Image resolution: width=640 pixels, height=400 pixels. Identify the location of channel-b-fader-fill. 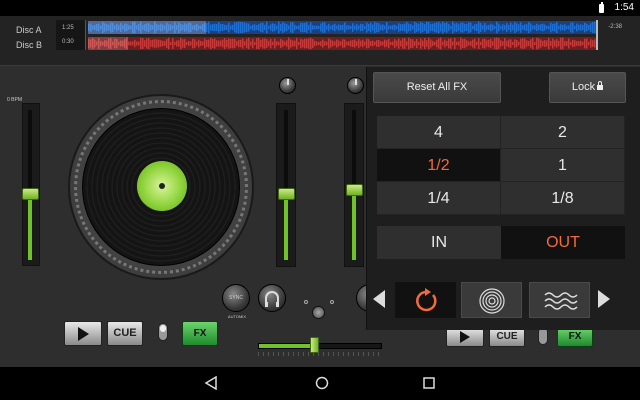
(354, 228).